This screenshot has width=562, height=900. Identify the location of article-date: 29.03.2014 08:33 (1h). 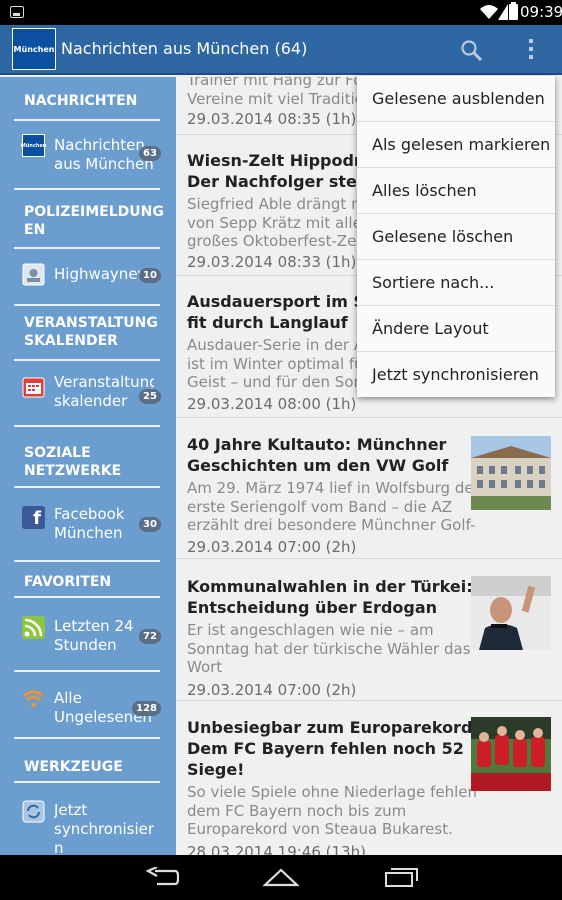
(272, 262).